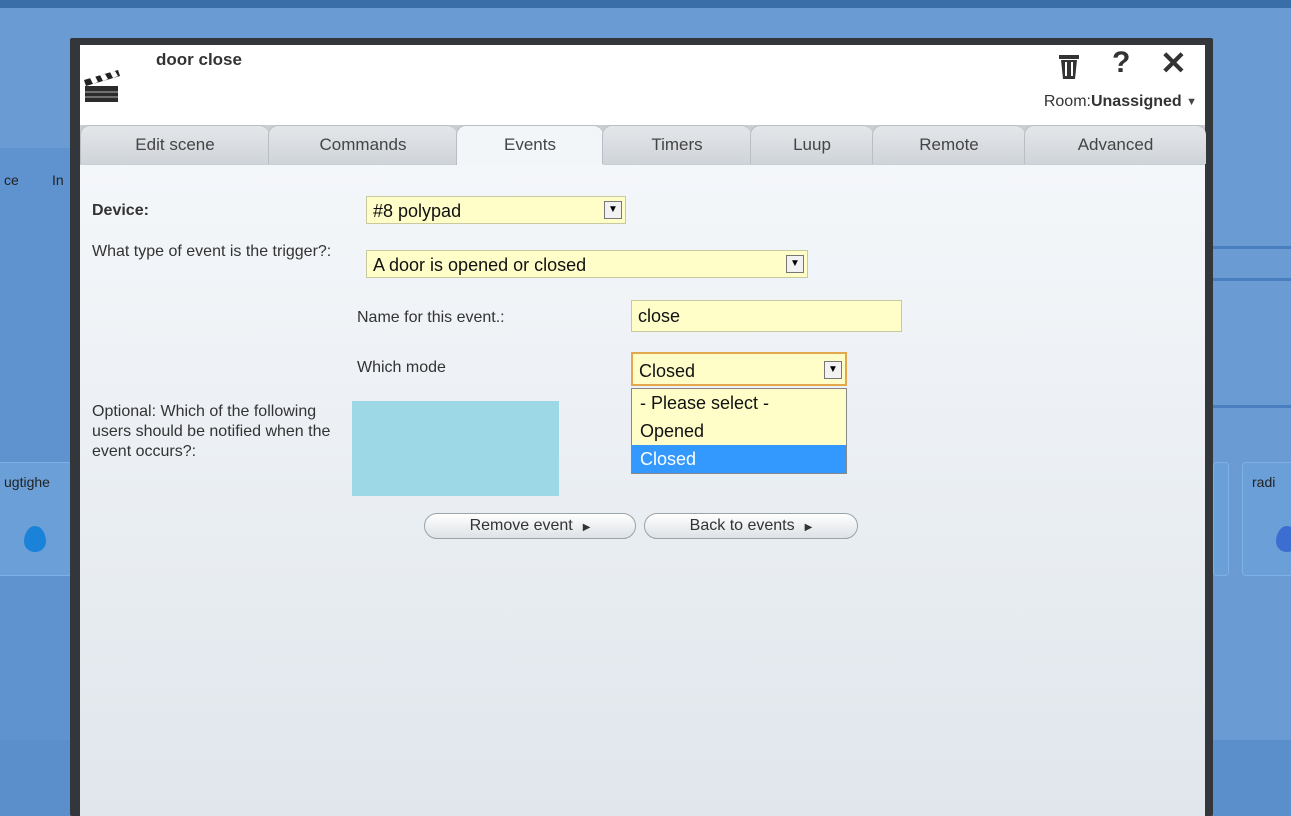  Describe the element at coordinates (27, 482) in the screenshot. I see `background-card-label: ugtighe` at that location.